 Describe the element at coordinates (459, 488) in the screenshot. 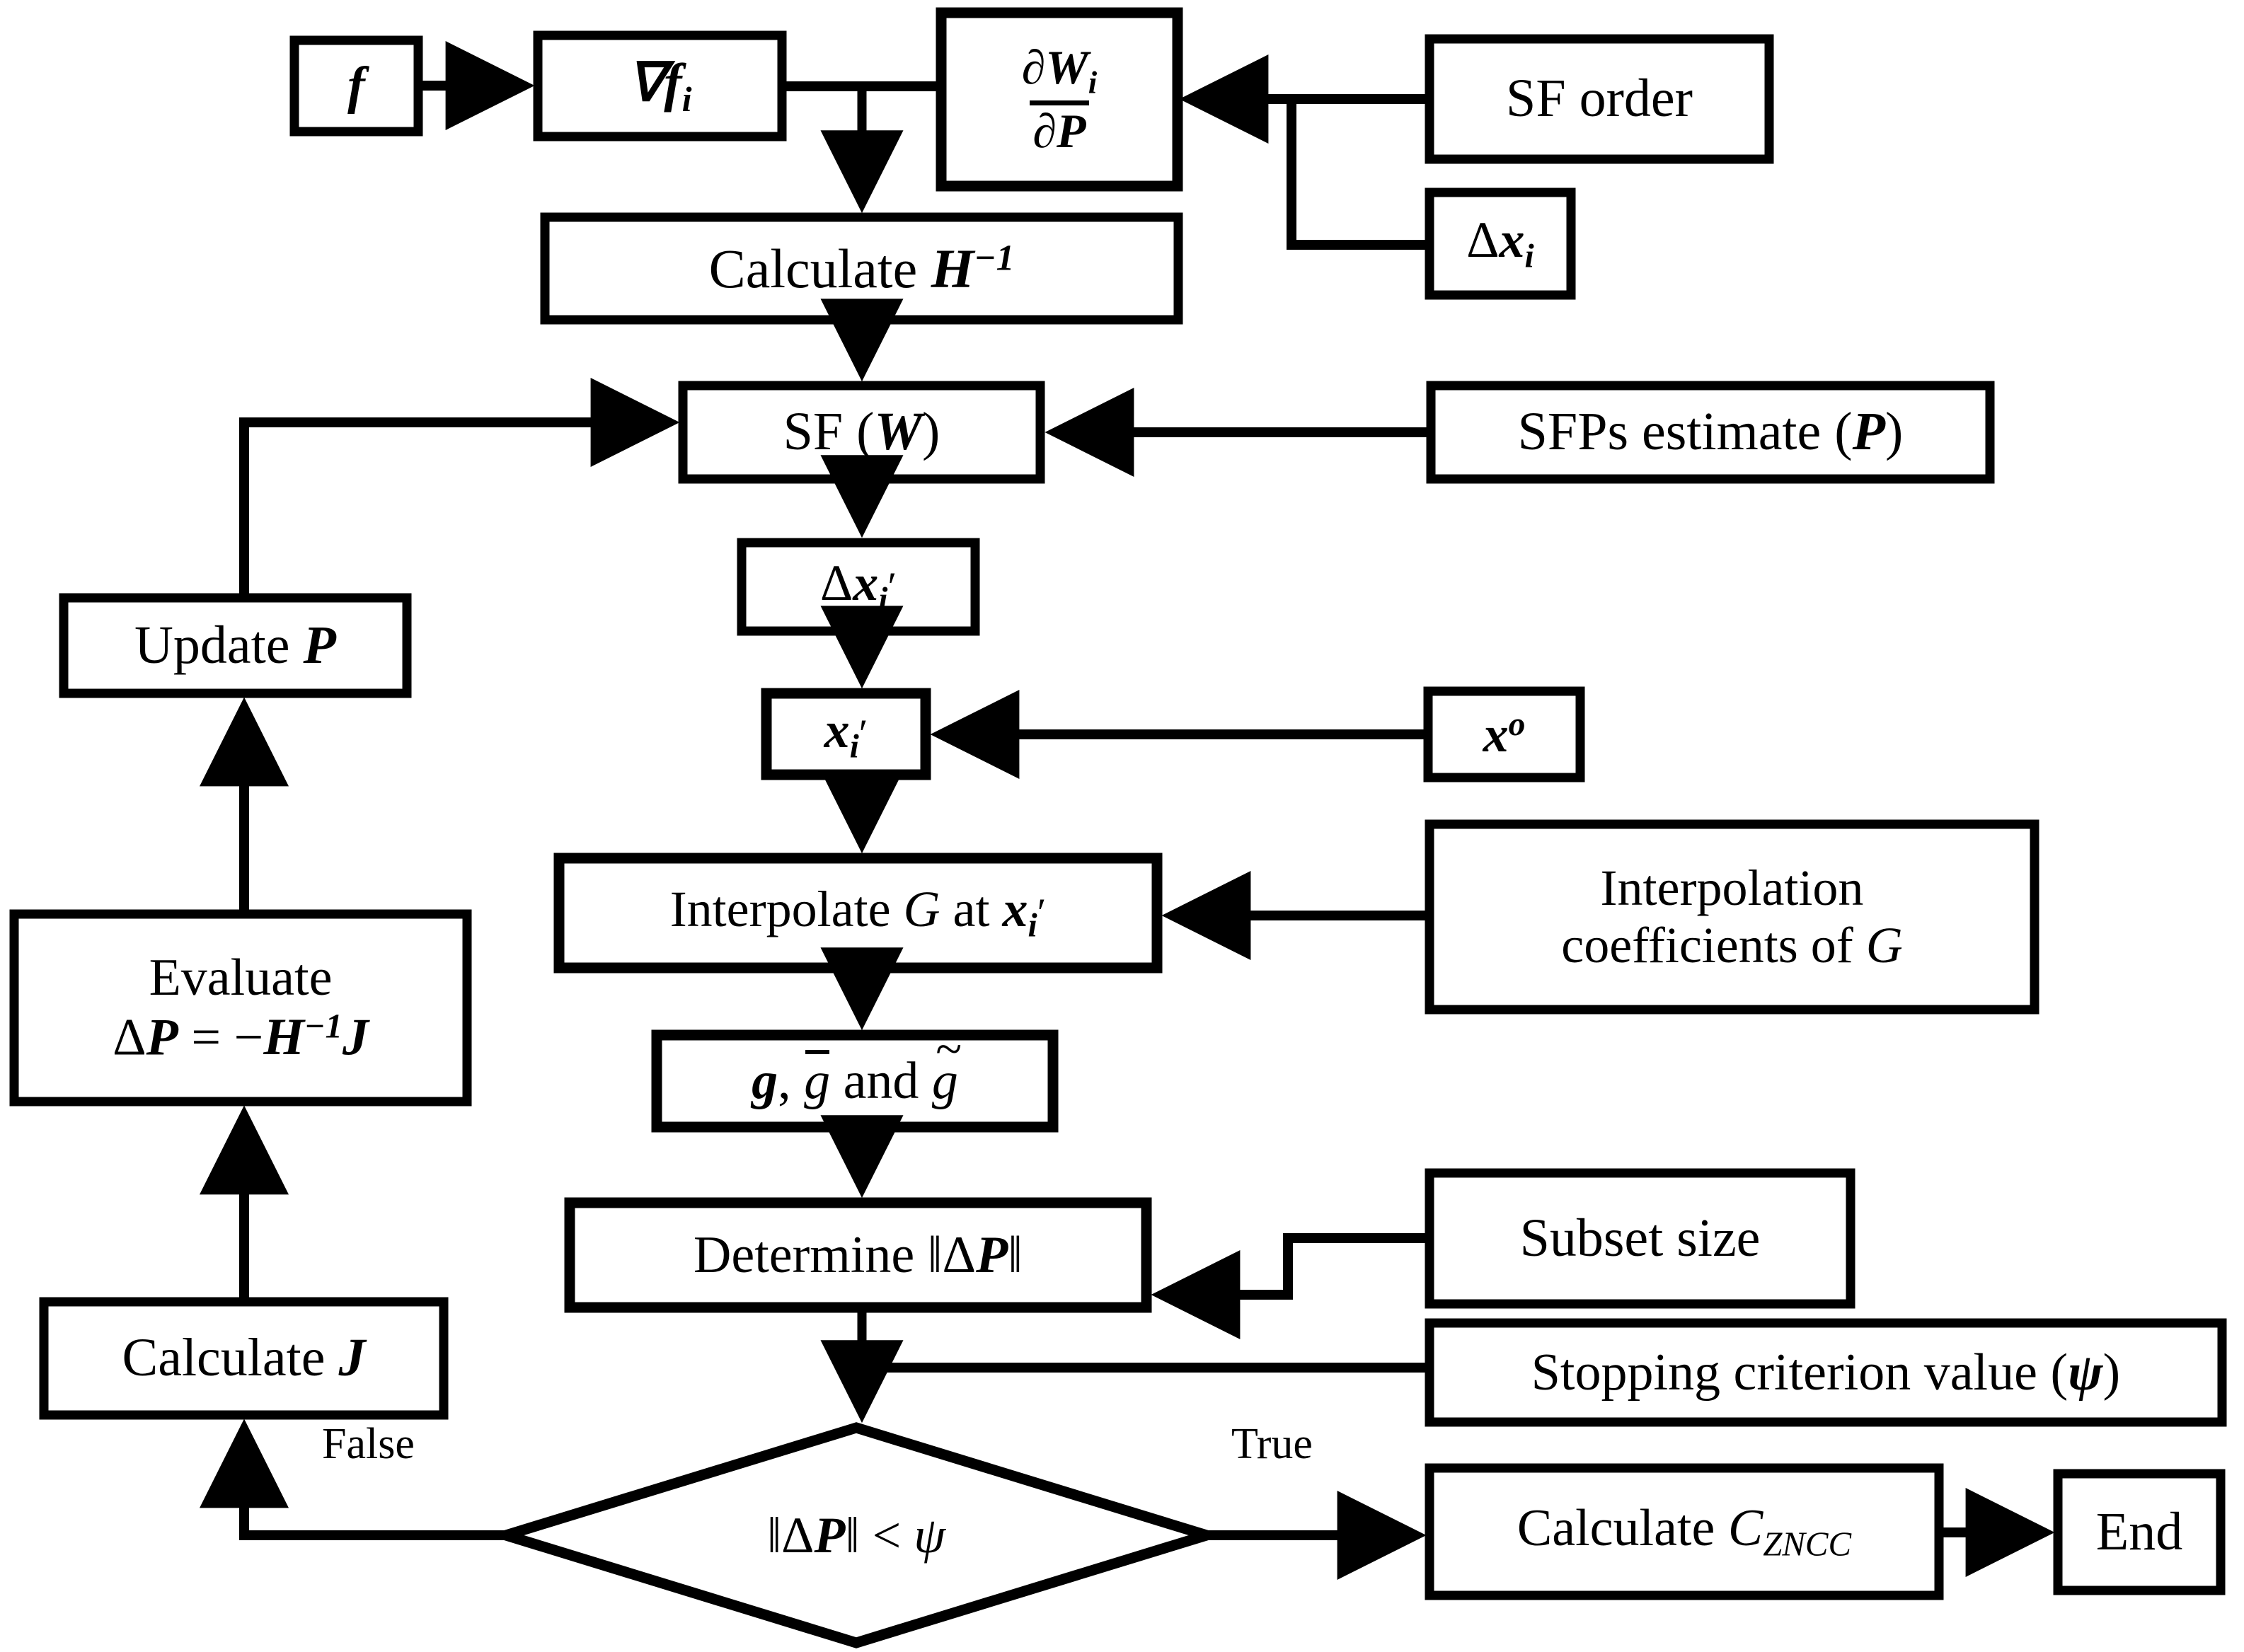

I see `edge-update-to-sfw` at that location.